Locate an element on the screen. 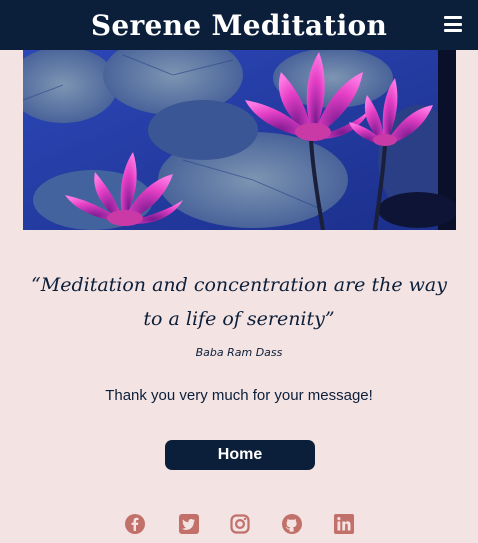 The image size is (478, 543). twitter-icon is located at coordinates (189, 524).